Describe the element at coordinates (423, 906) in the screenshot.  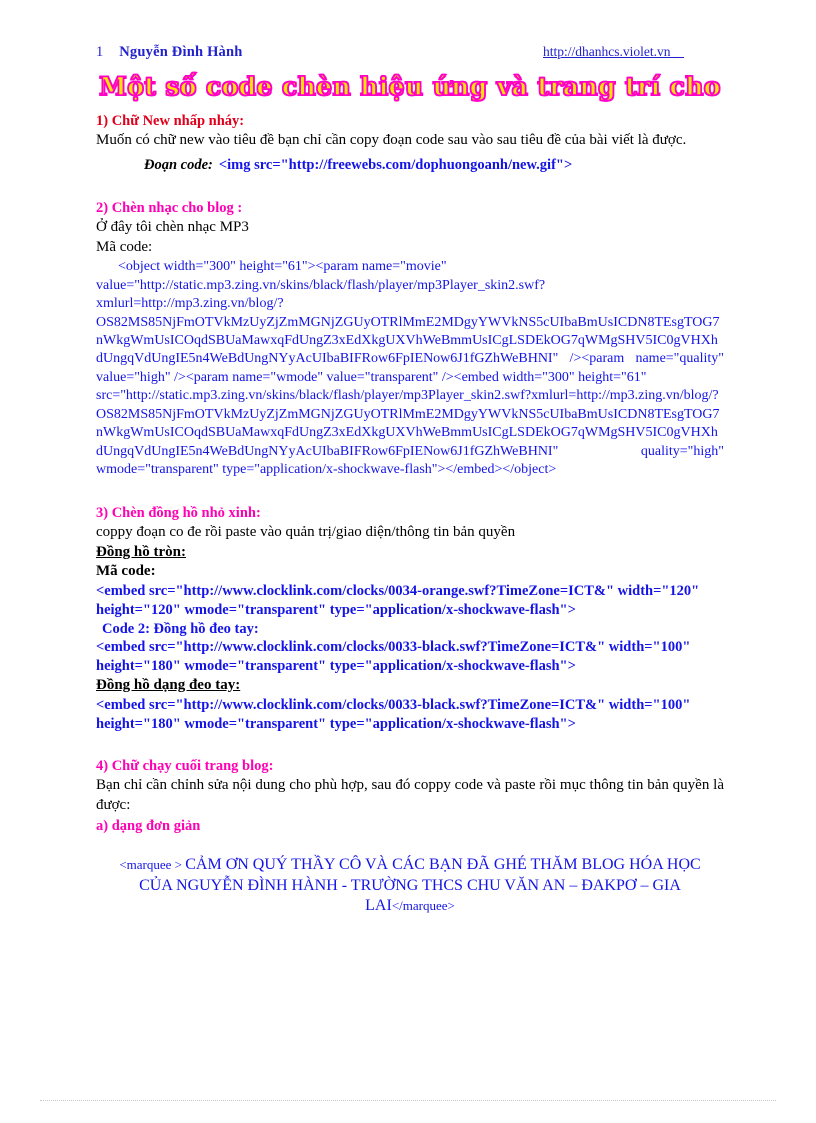
I see `marquee-close-tag: </marquee>` at that location.